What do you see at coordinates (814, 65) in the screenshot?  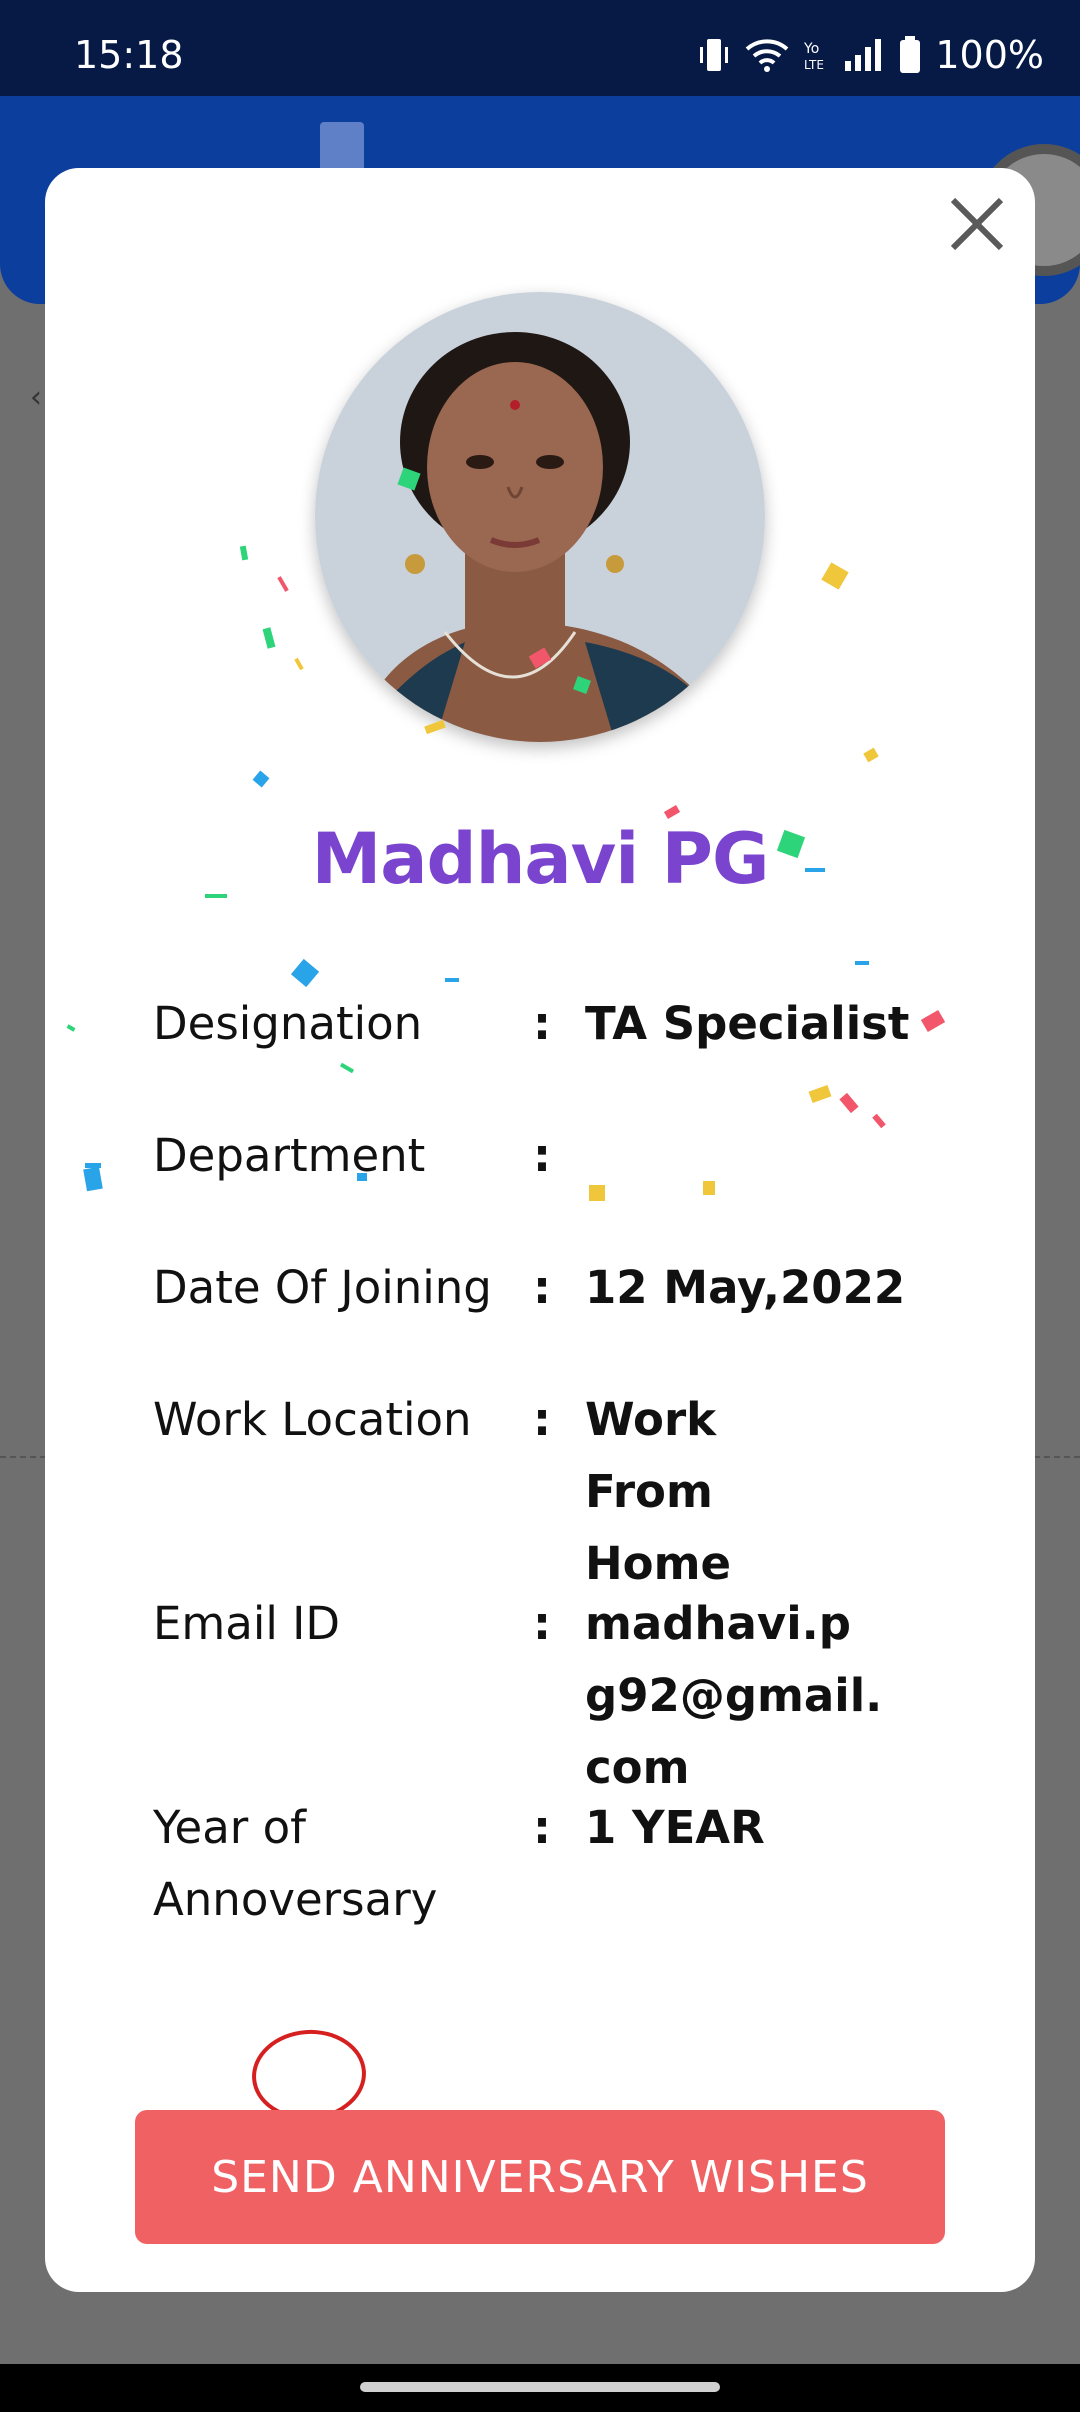 I see `svg-text: LTE` at bounding box center [814, 65].